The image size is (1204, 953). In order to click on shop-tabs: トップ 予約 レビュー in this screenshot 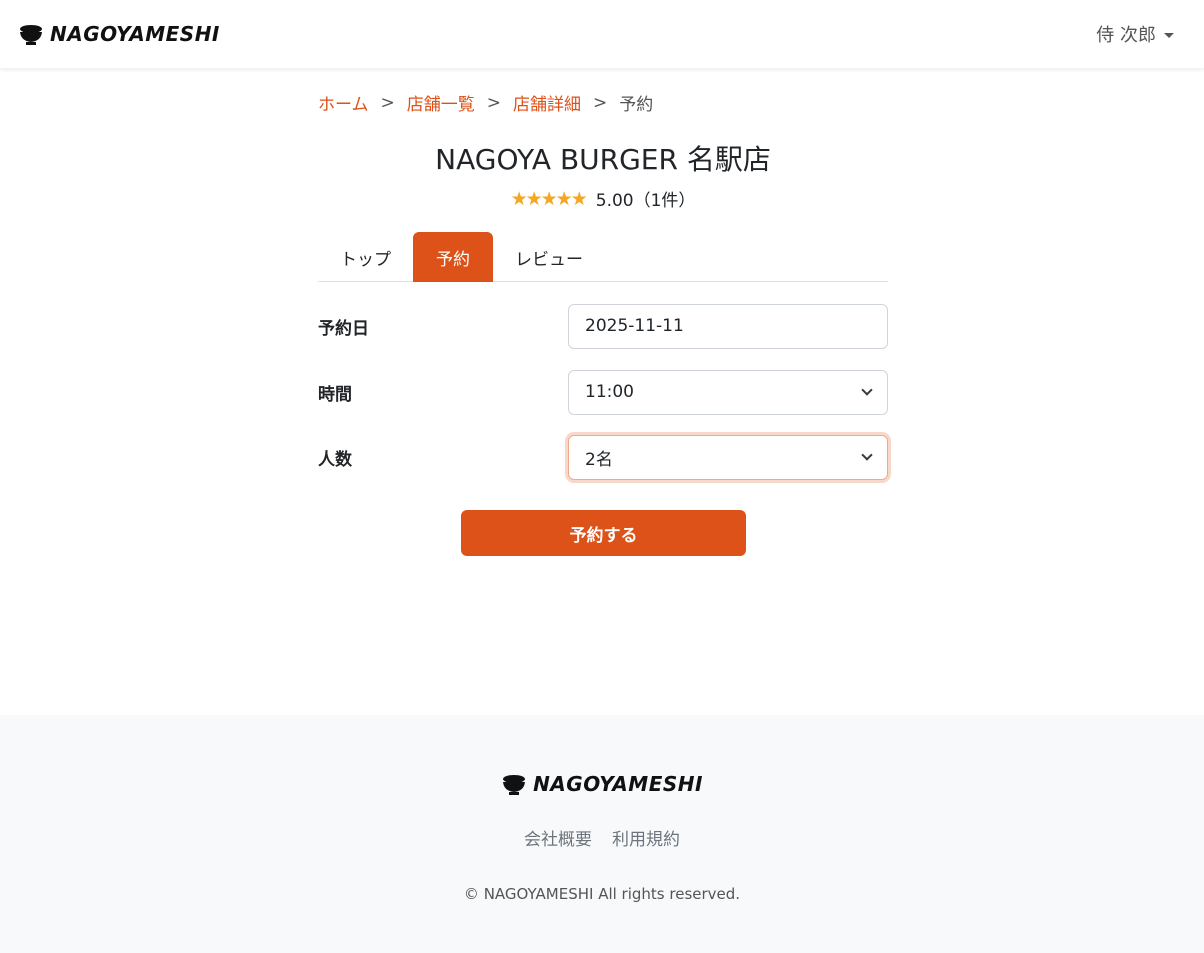, I will do `click(603, 257)`.